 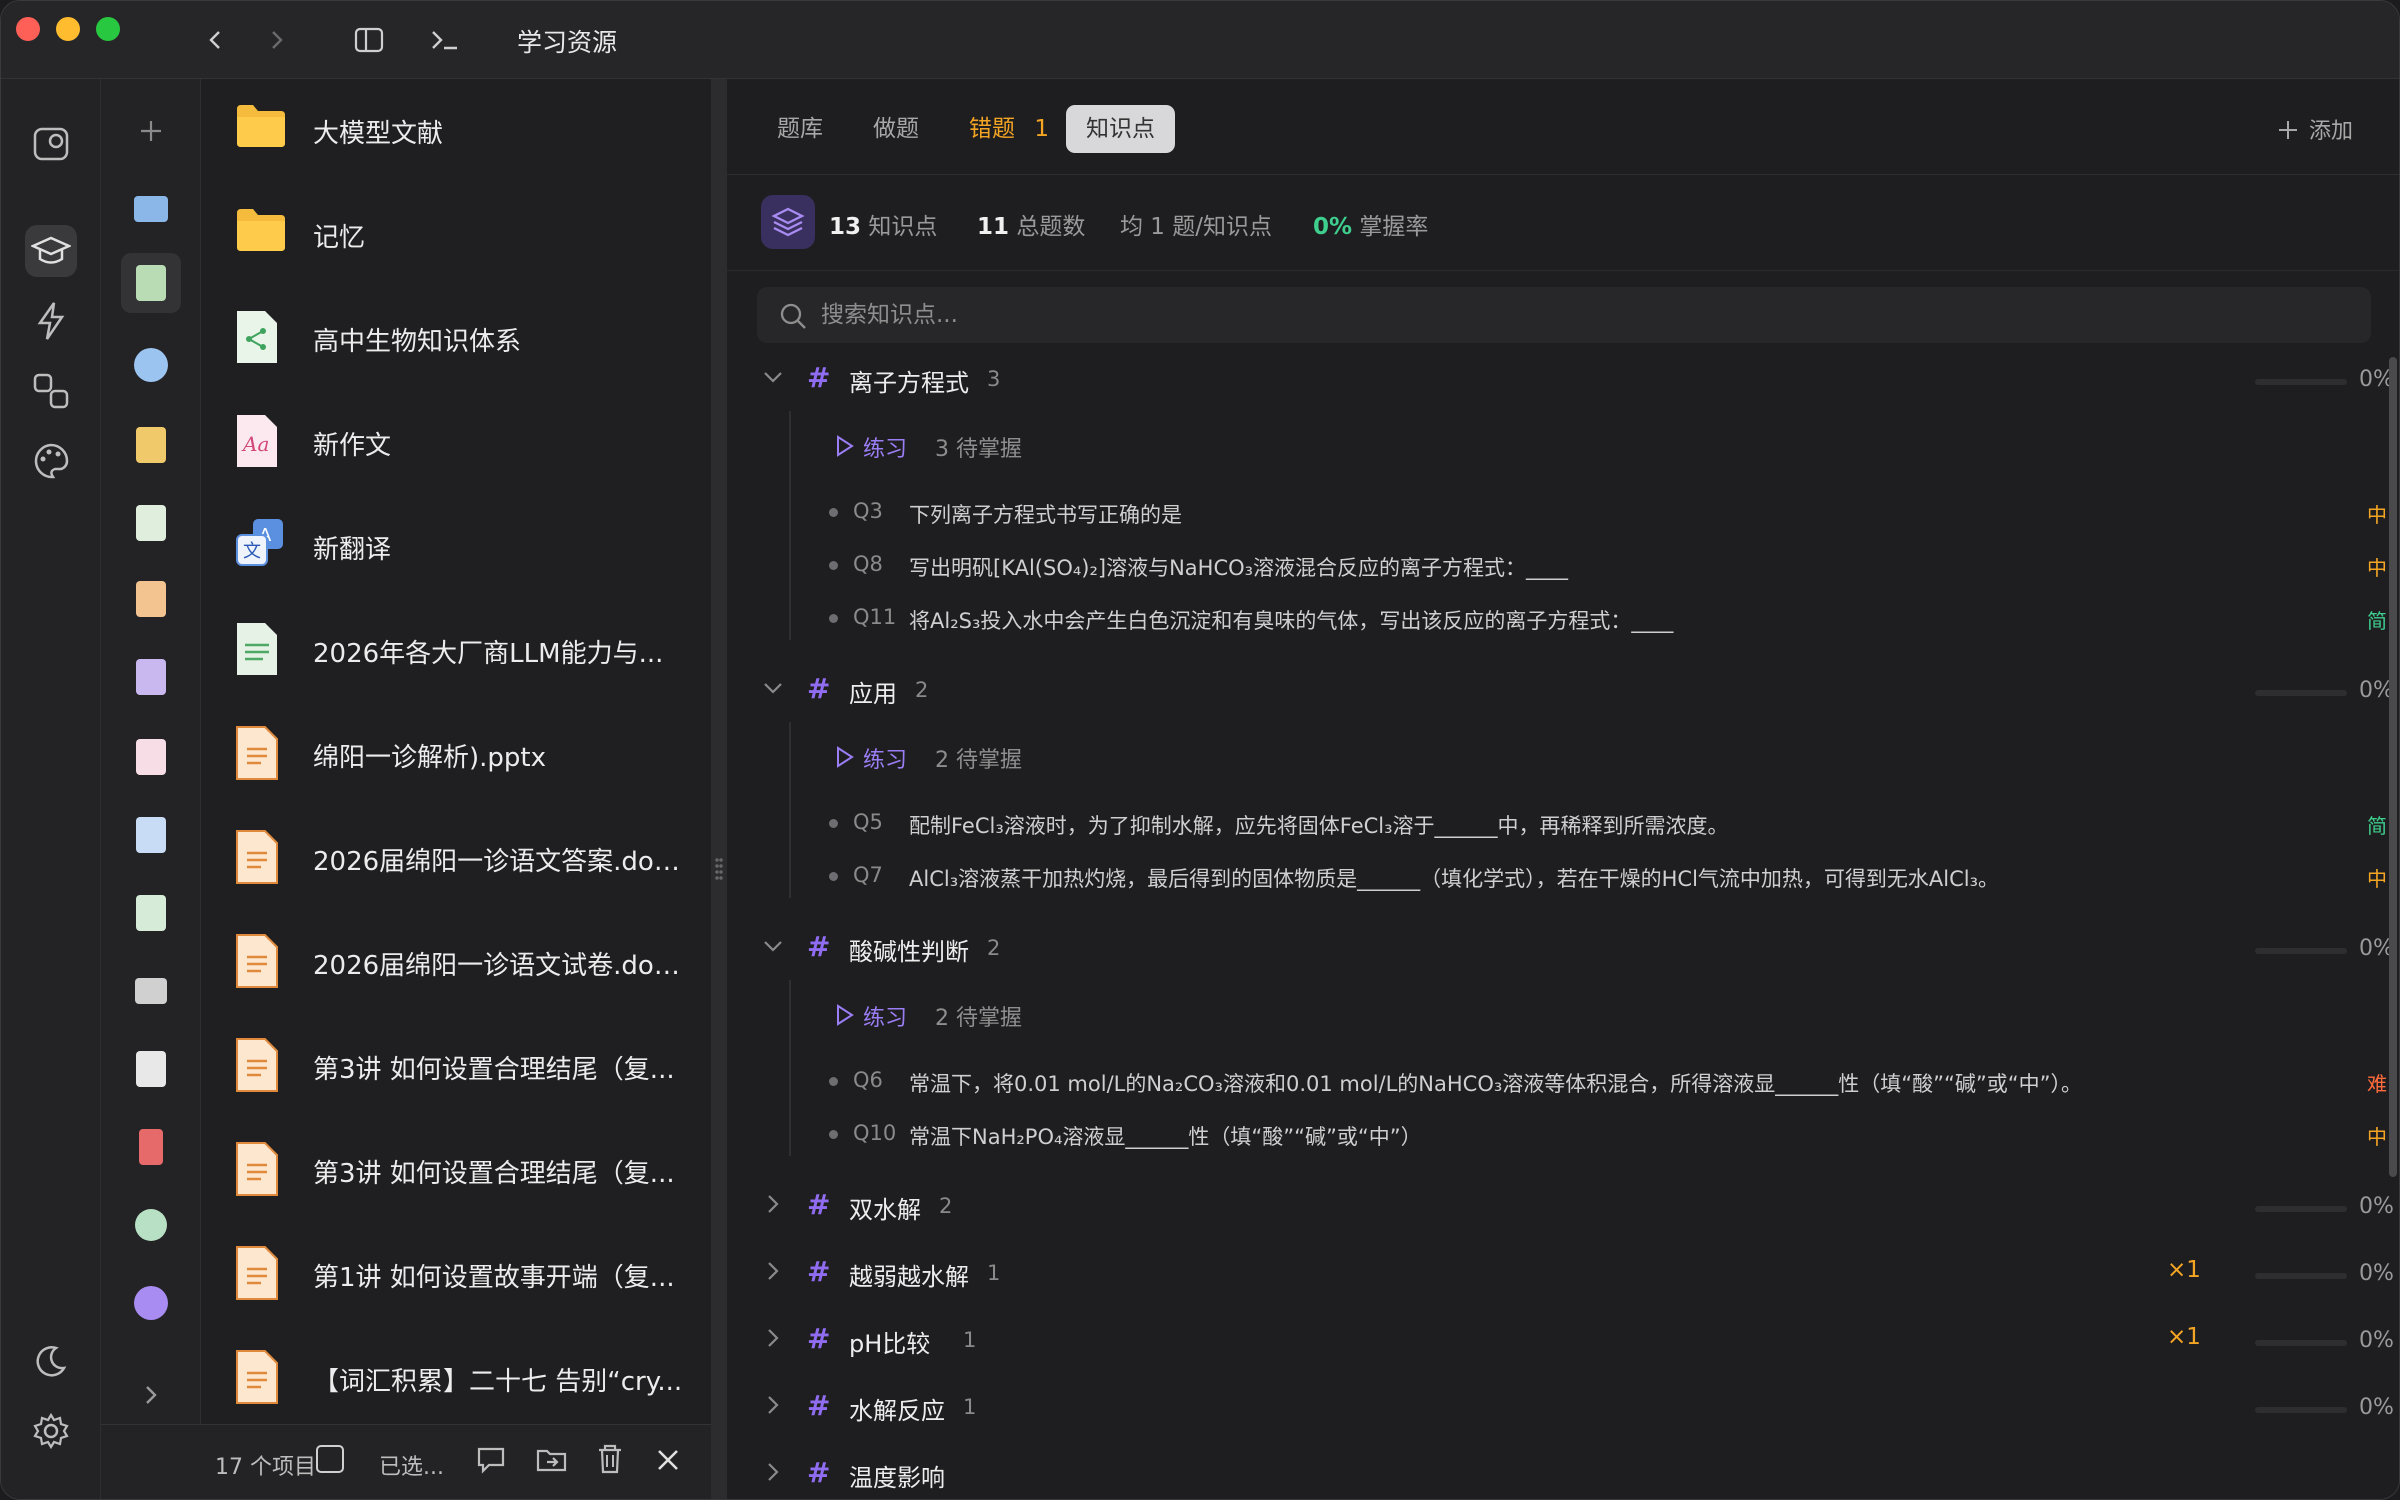 I want to click on file-row: 2026届绵阳一诊语文试卷.docx, so click(x=456, y=963).